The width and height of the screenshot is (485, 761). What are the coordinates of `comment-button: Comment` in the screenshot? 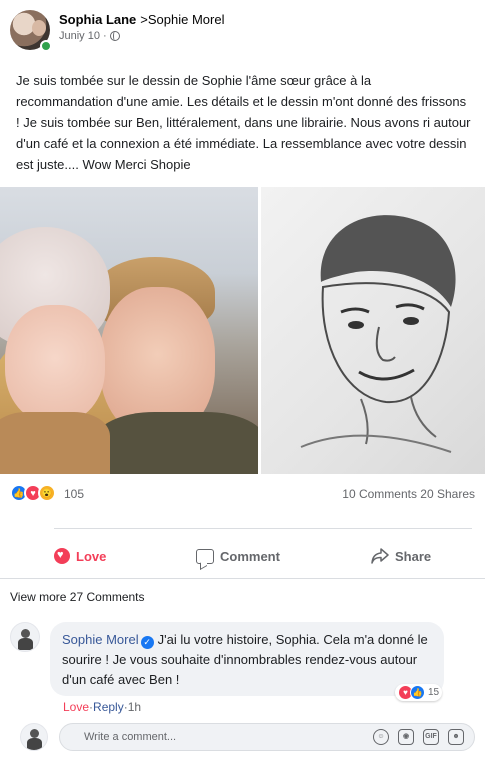 It's located at (238, 556).